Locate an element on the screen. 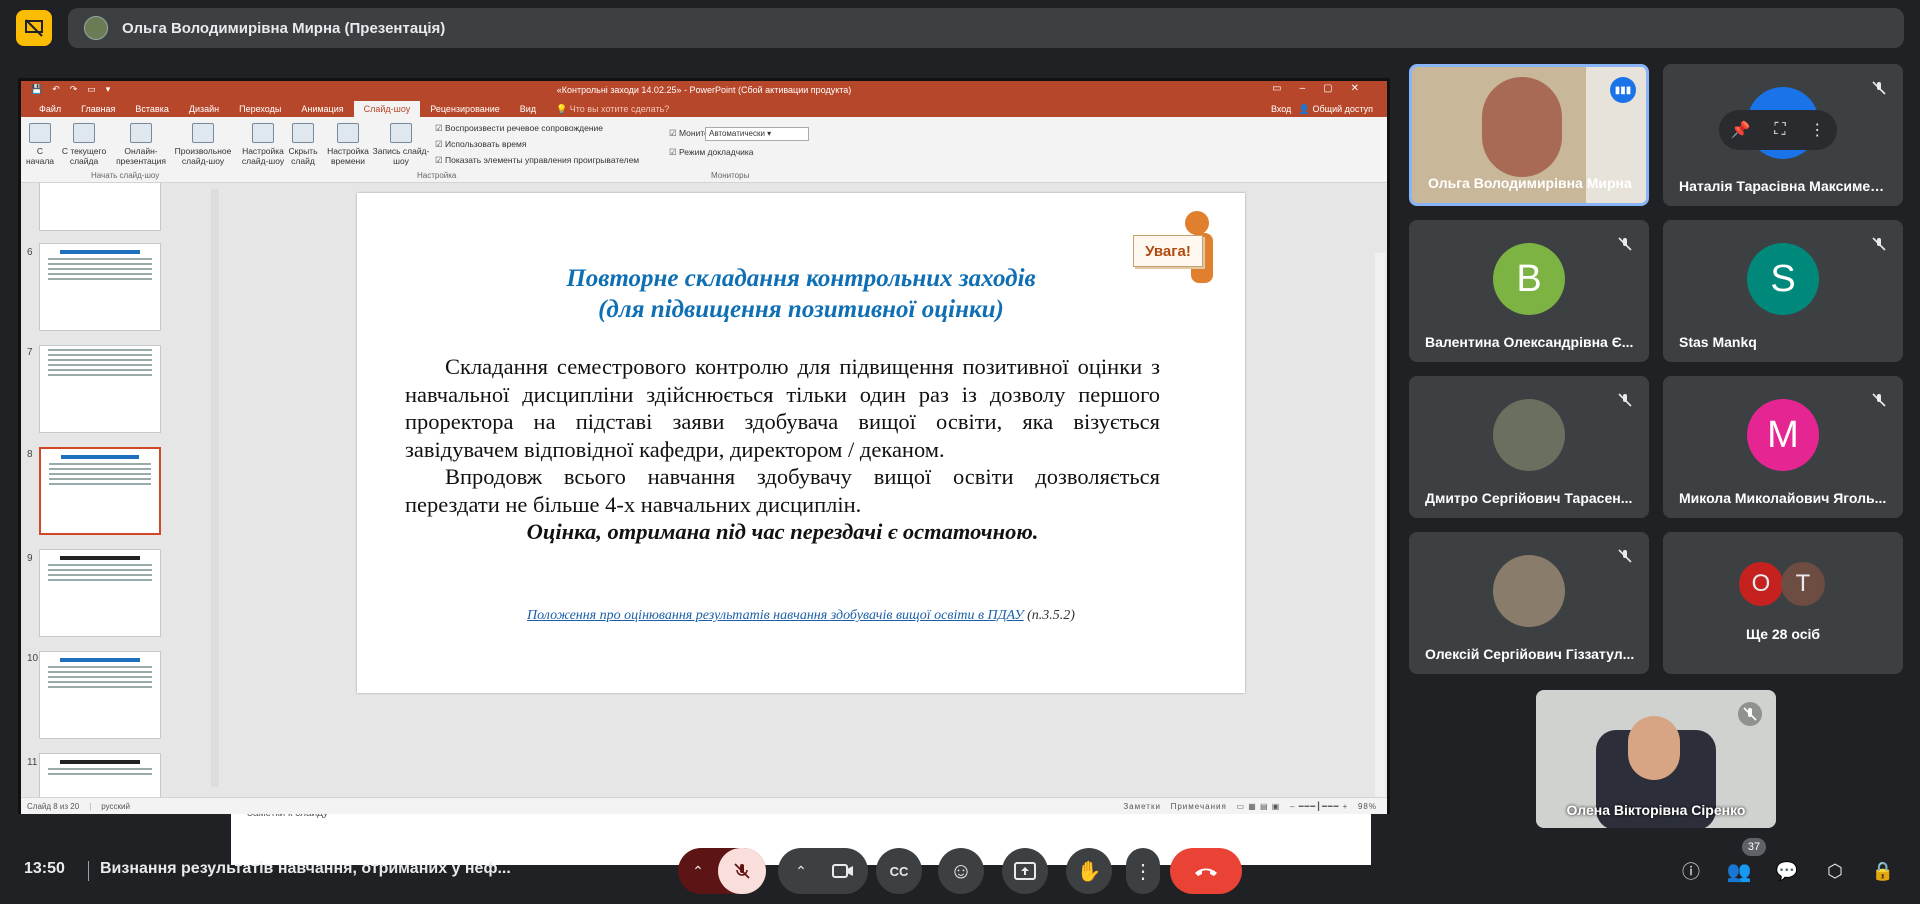 The height and width of the screenshot is (904, 1920). camera-options-chevron-icon: ⌃ is located at coordinates (801, 871).